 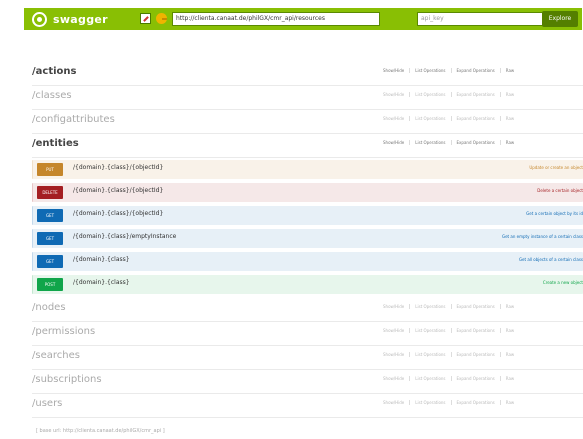 What do you see at coordinates (50, 192) in the screenshot?
I see `http-method-badge: DELETE` at bounding box center [50, 192].